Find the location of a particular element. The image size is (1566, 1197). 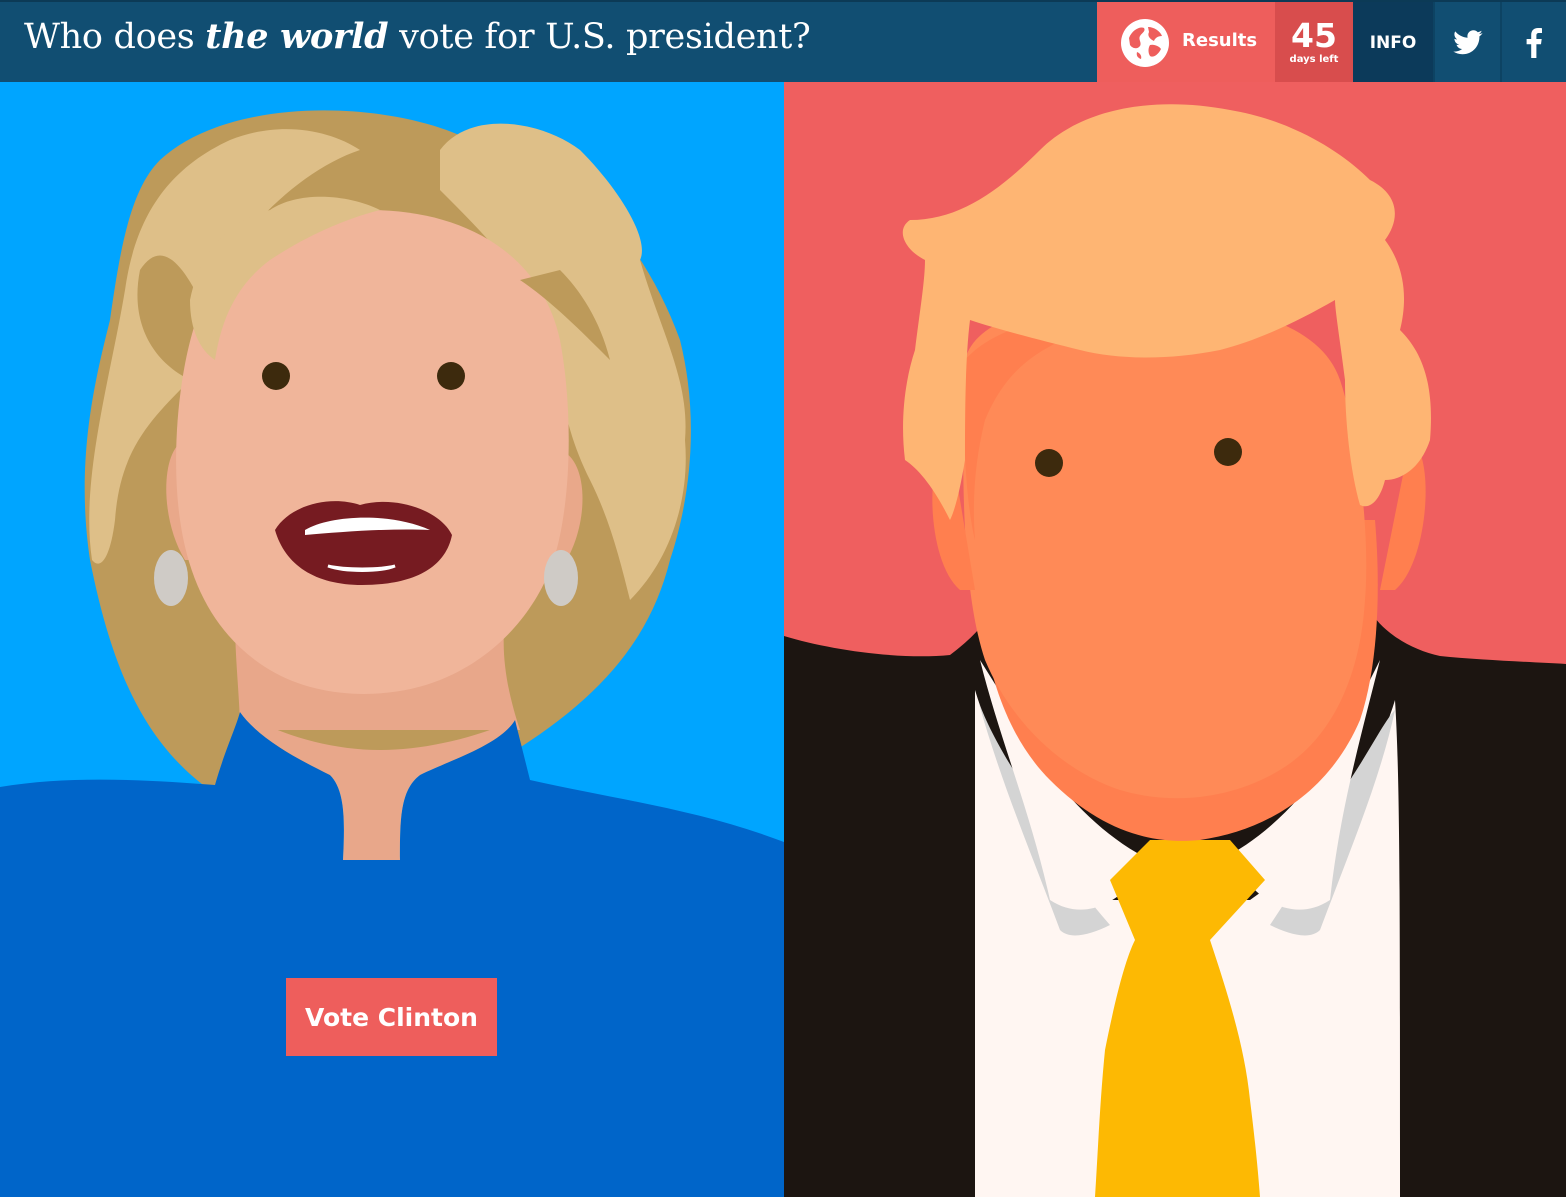

facebook-share-button is located at coordinates (1534, 43).